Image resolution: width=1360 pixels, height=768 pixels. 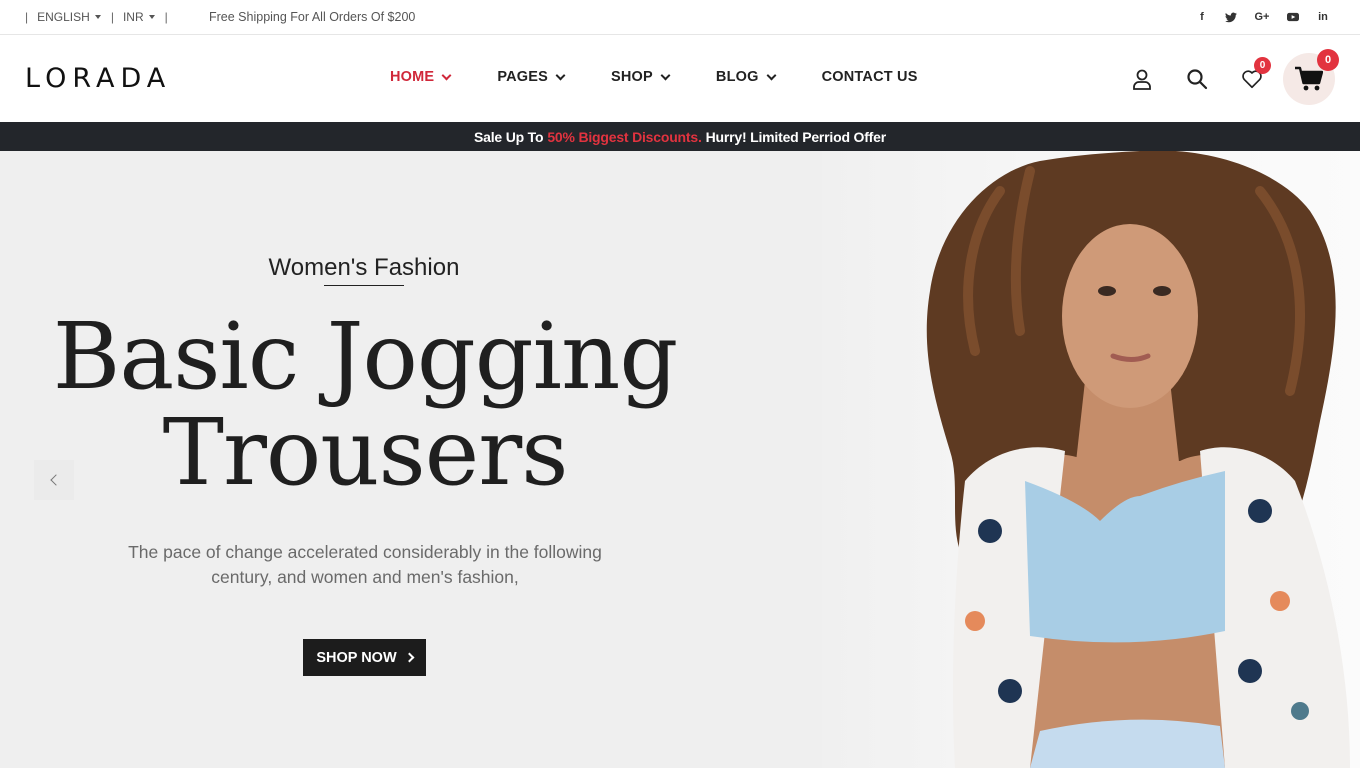 I want to click on currency-selector: INR, so click(x=139, y=17).